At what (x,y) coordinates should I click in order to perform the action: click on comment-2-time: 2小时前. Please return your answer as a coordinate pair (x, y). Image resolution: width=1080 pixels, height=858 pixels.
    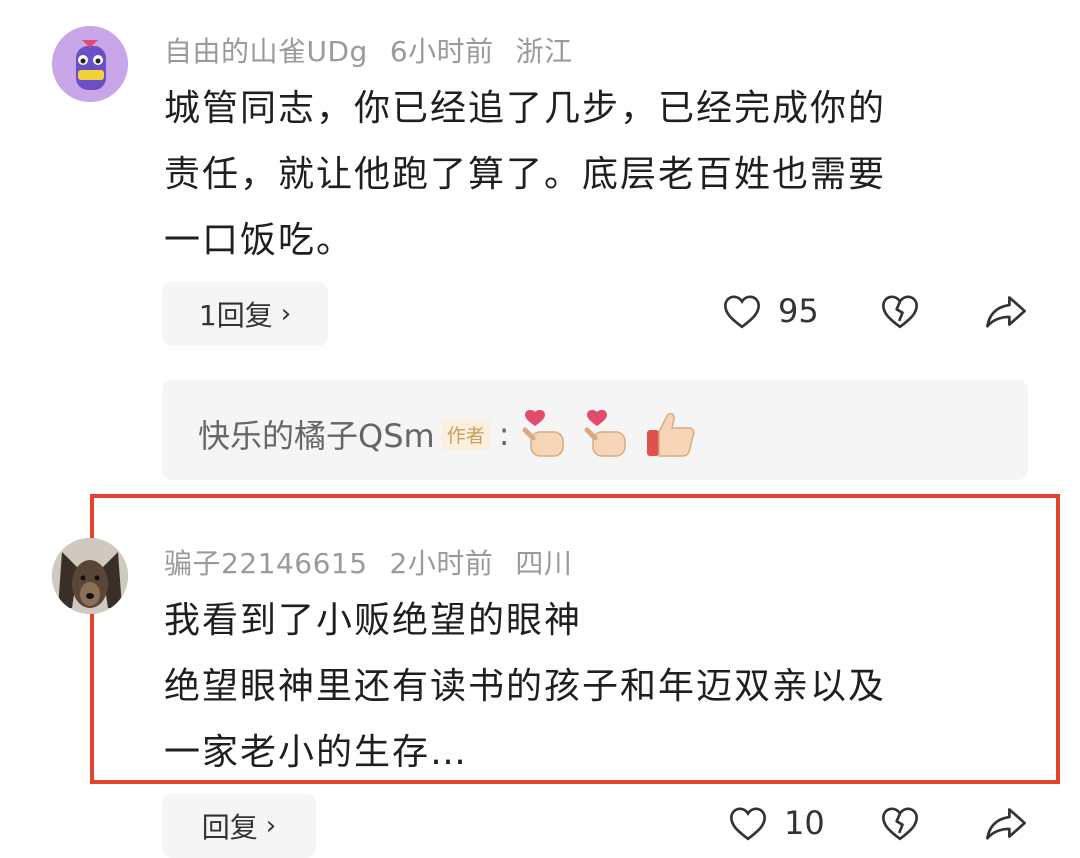
    Looking at the image, I should click on (441, 563).